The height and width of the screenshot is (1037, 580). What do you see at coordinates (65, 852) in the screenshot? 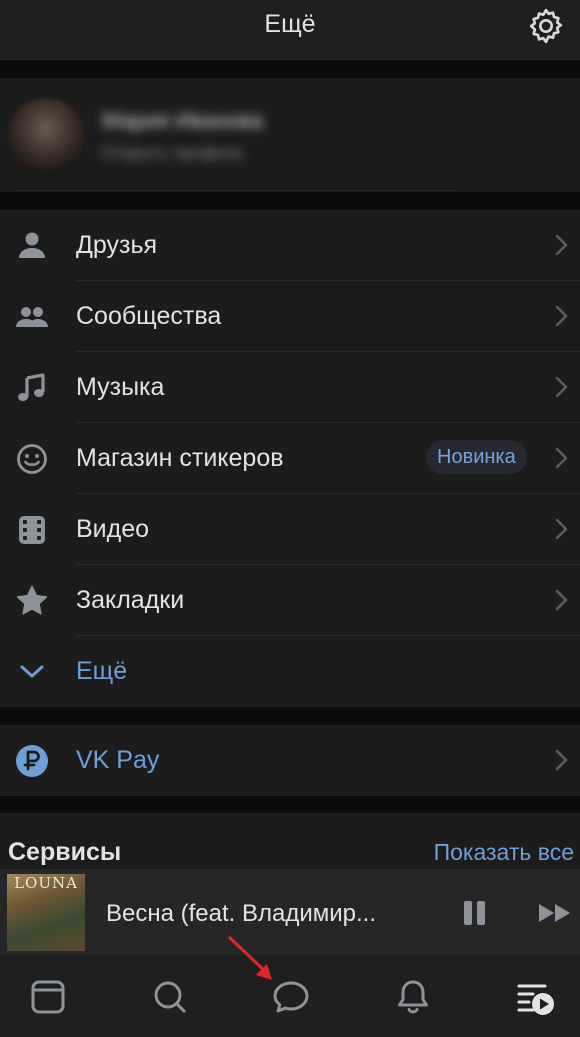
I see `section-title: Сервисы` at bounding box center [65, 852].